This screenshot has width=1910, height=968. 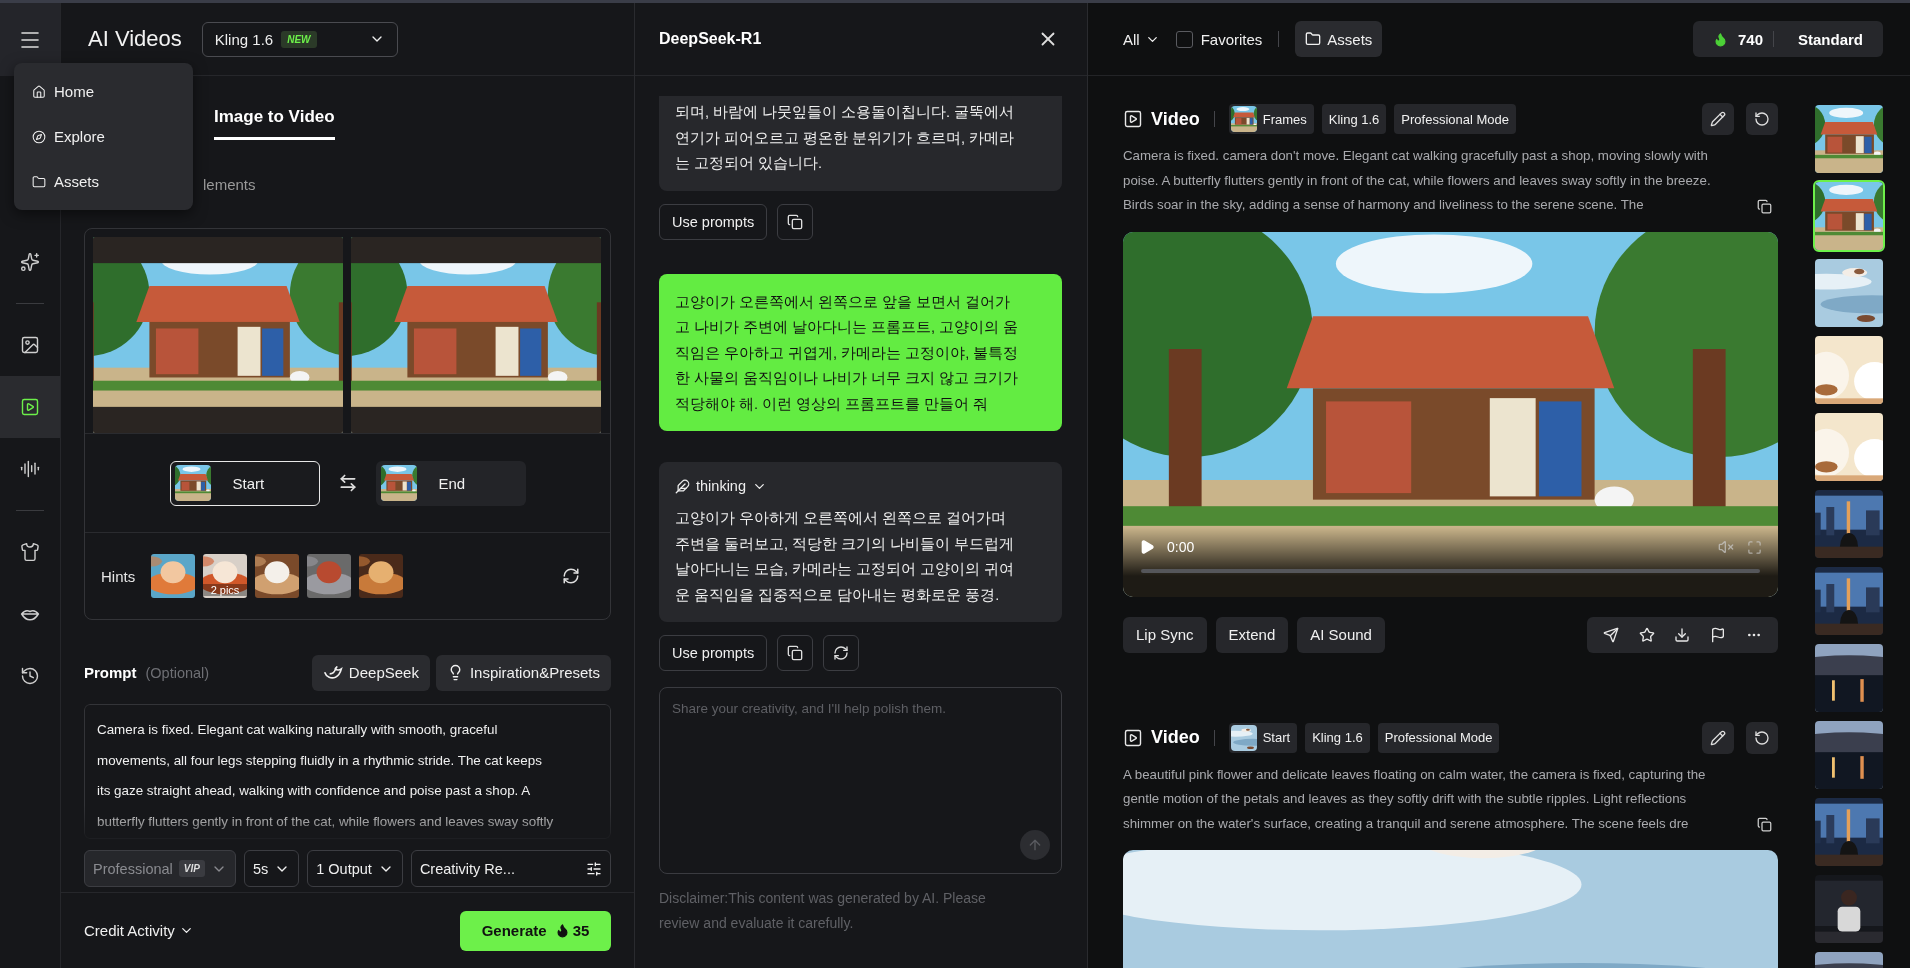 I want to click on model-select: Kling 1.6 NEW, so click(x=299, y=39).